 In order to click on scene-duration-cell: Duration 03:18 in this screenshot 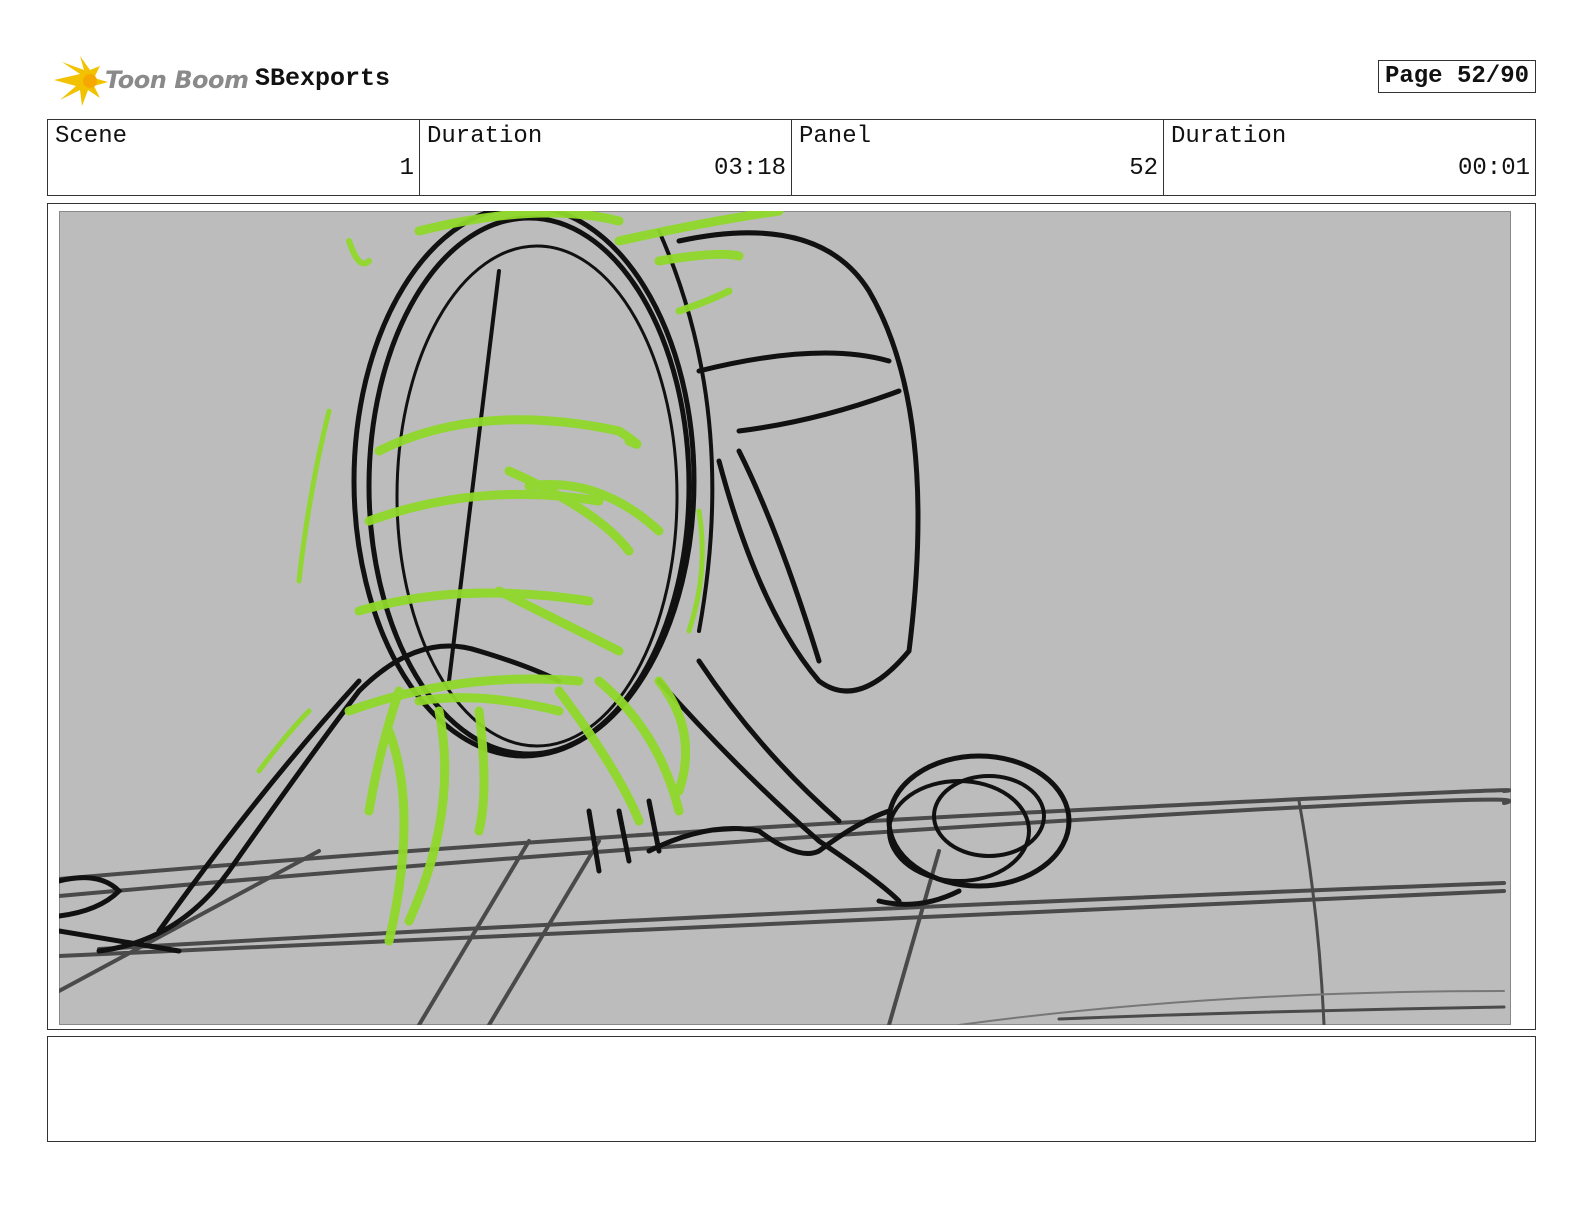, I will do `click(606, 157)`.